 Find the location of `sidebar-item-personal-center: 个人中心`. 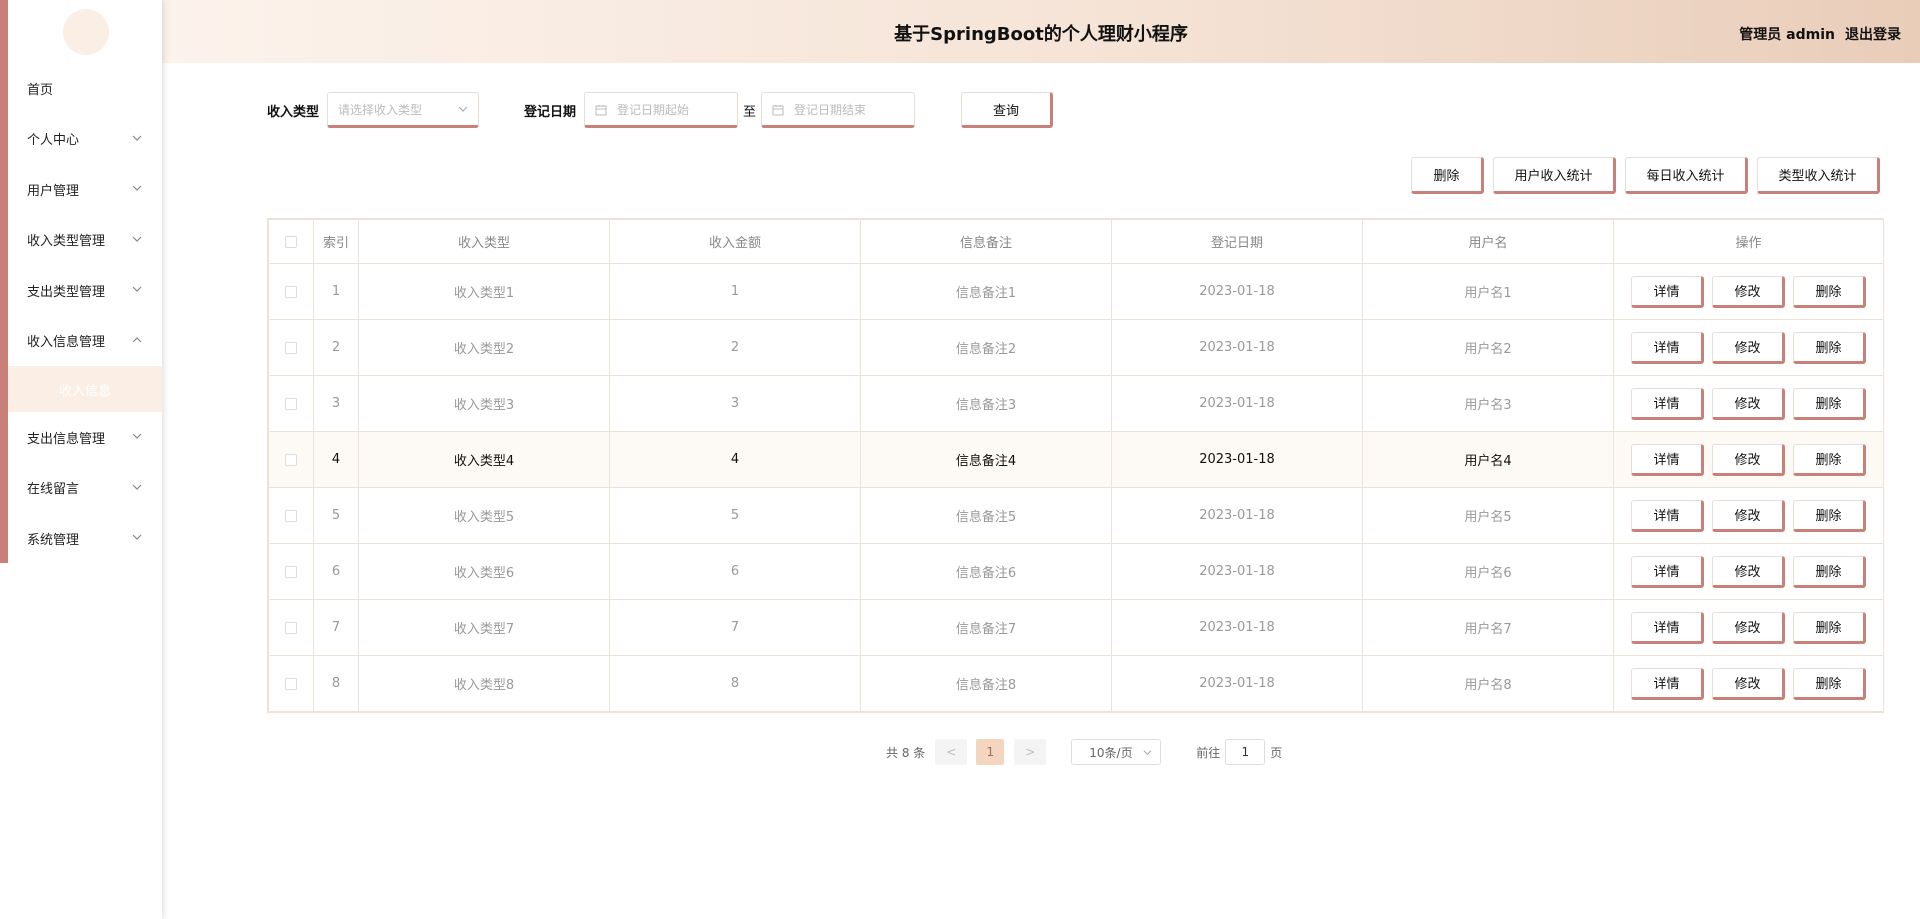

sidebar-item-personal-center: 个人中心 is located at coordinates (85, 139).